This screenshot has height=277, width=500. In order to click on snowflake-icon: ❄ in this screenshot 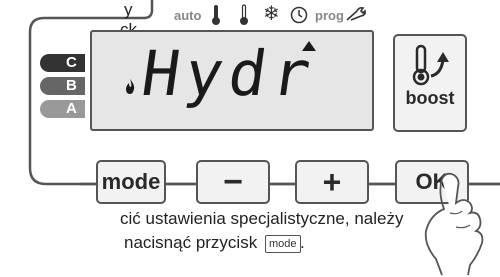, I will do `click(271, 14)`.